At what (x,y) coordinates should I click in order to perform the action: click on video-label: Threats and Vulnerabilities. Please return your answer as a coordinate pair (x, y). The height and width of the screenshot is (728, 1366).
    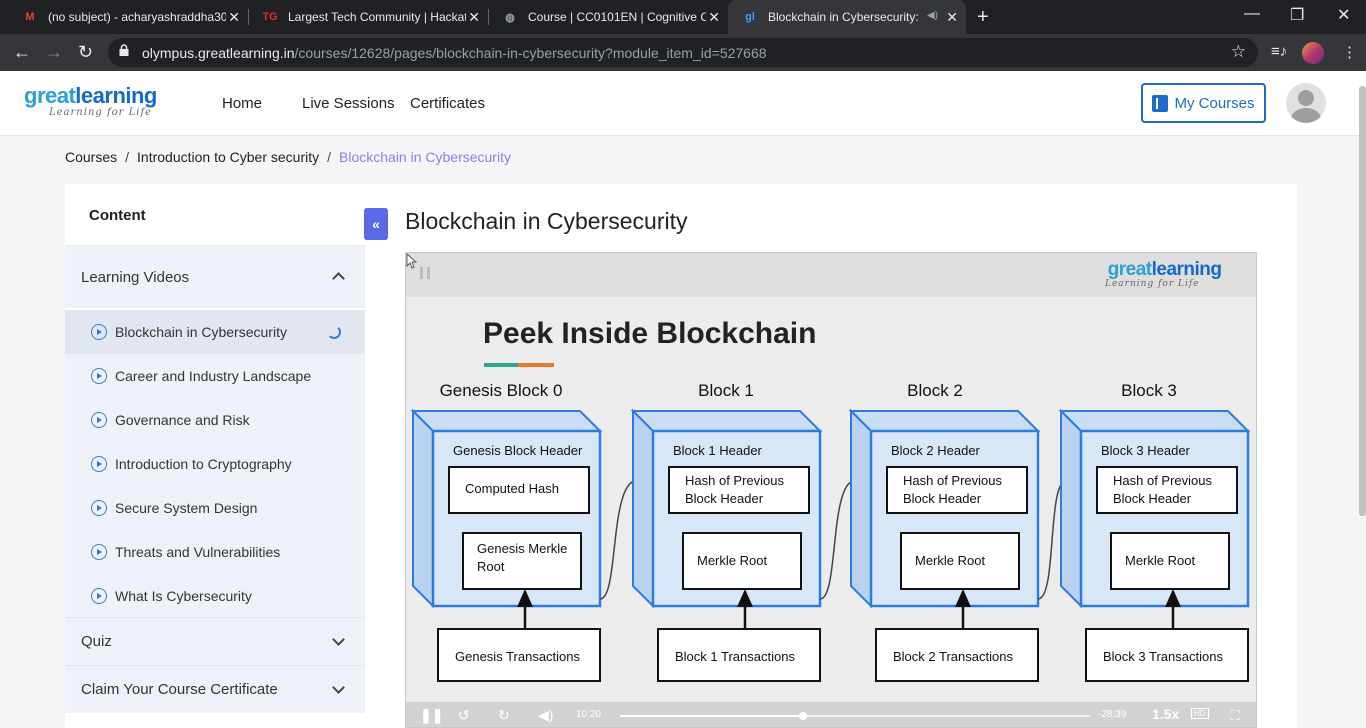
    Looking at the image, I should click on (198, 552).